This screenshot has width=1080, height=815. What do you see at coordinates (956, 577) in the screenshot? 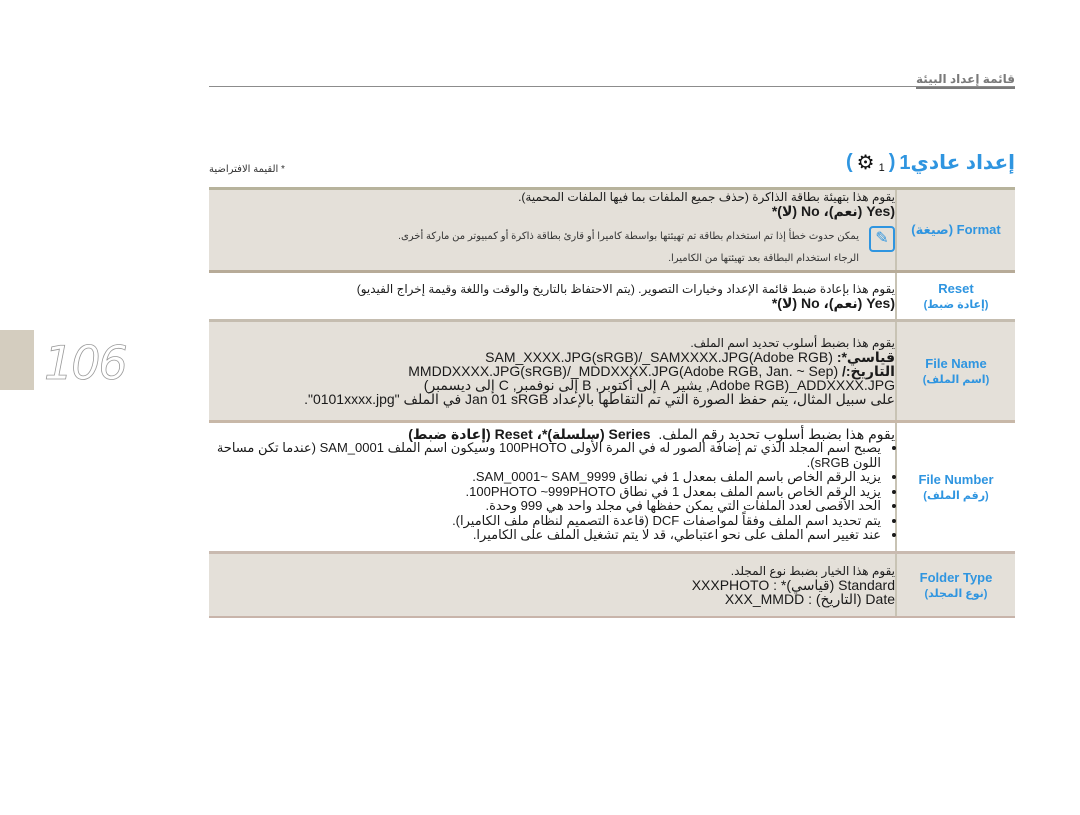
I see `row-label-en: Folder Type` at bounding box center [956, 577].